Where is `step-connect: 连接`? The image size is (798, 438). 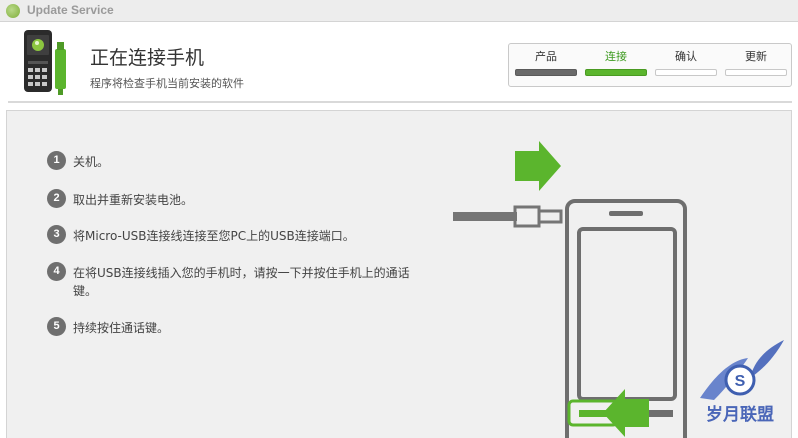
step-connect: 连接 is located at coordinates (616, 66).